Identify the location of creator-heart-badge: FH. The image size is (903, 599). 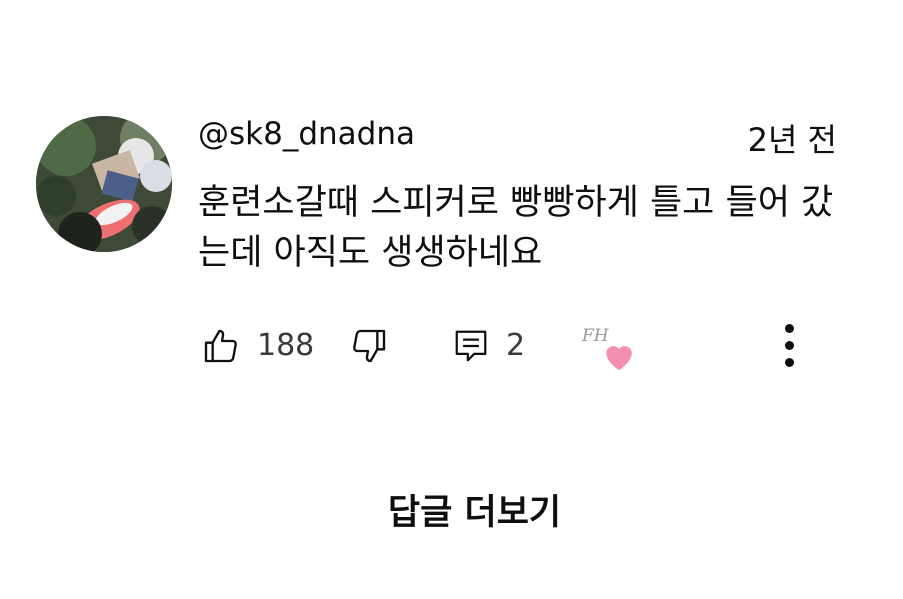
(609, 351).